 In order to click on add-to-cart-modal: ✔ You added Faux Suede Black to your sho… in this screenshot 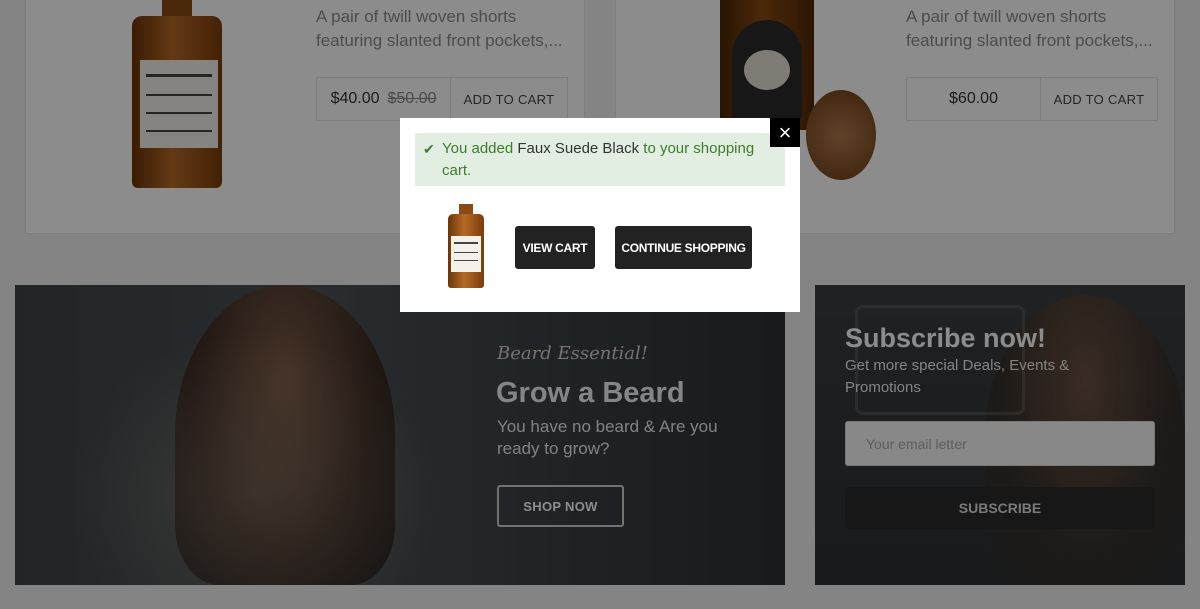, I will do `click(600, 215)`.